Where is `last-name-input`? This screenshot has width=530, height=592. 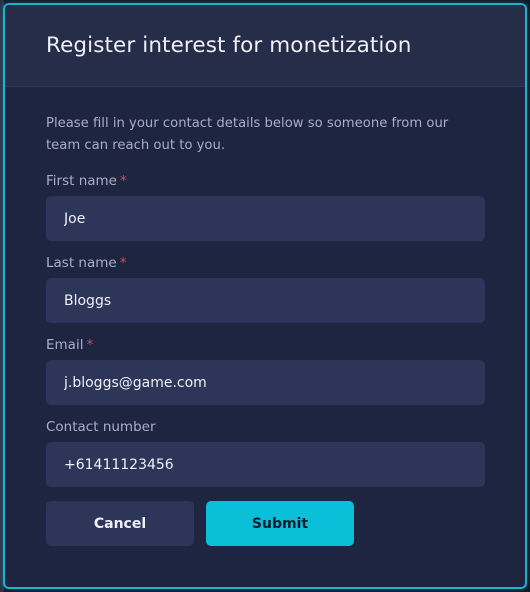
last-name-input is located at coordinates (265, 300).